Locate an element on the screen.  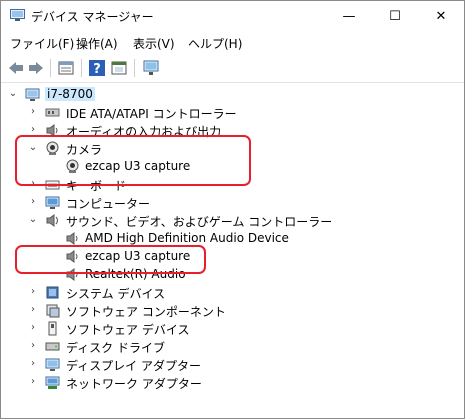
speaker-icon is located at coordinates (72, 238).